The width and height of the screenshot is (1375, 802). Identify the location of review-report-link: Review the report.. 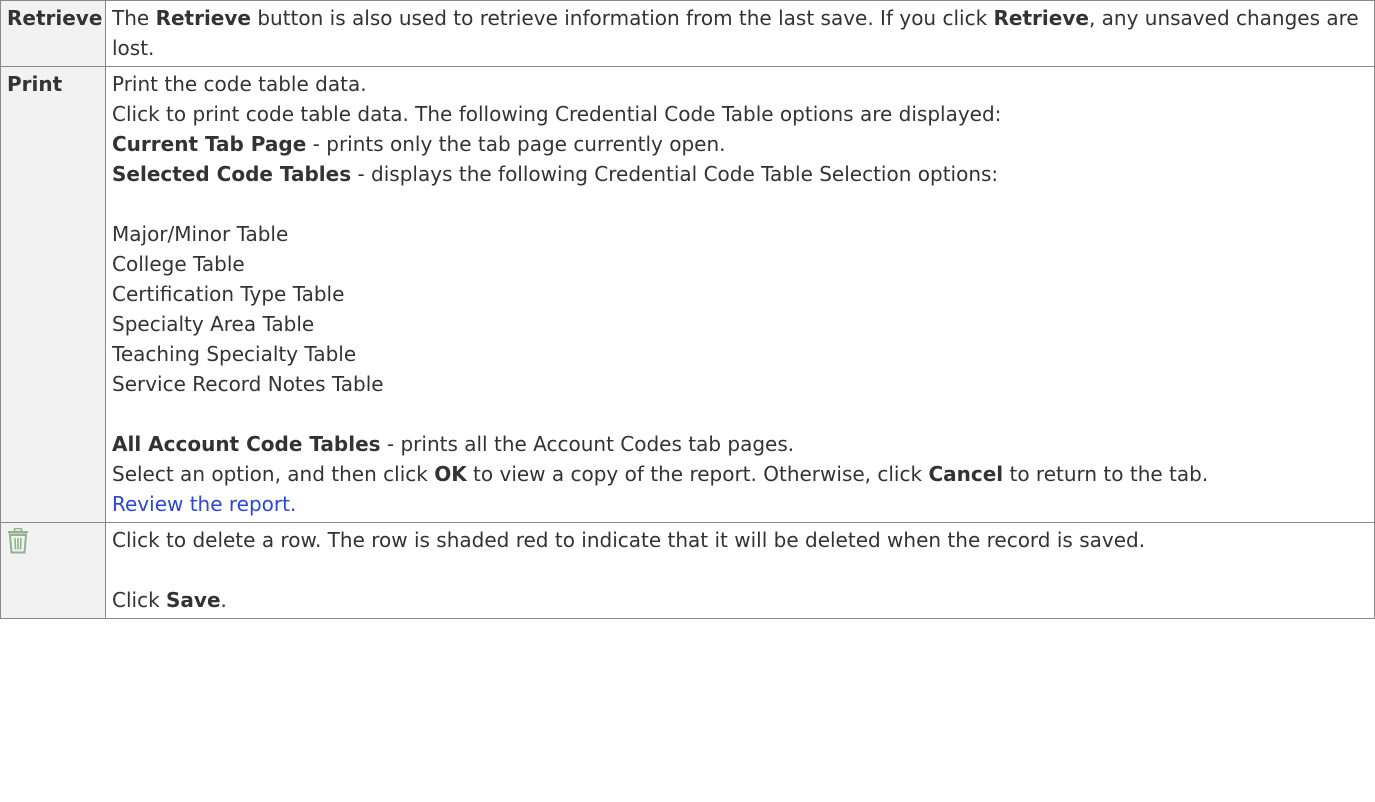
(741, 504).